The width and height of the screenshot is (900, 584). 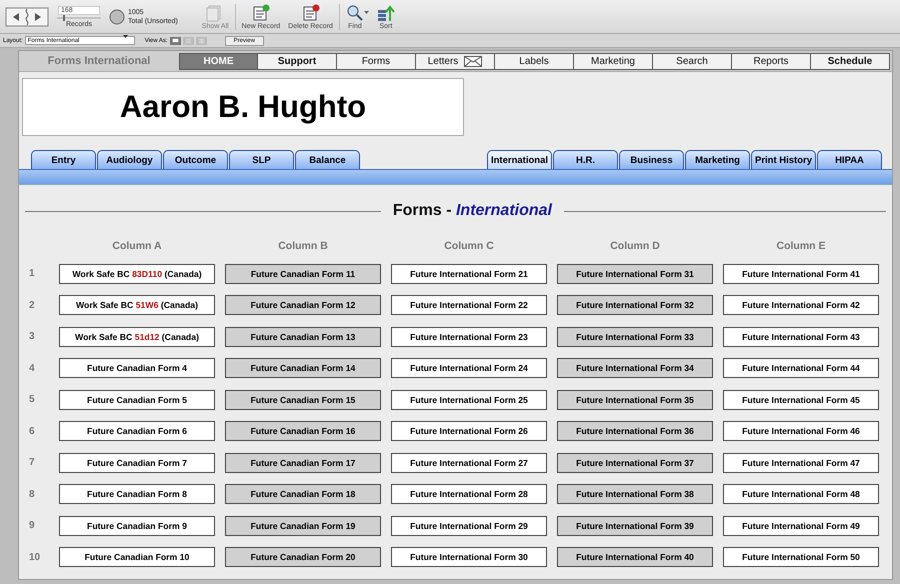 What do you see at coordinates (243, 107) in the screenshot?
I see `patient-name: Aaron B. Hughto` at bounding box center [243, 107].